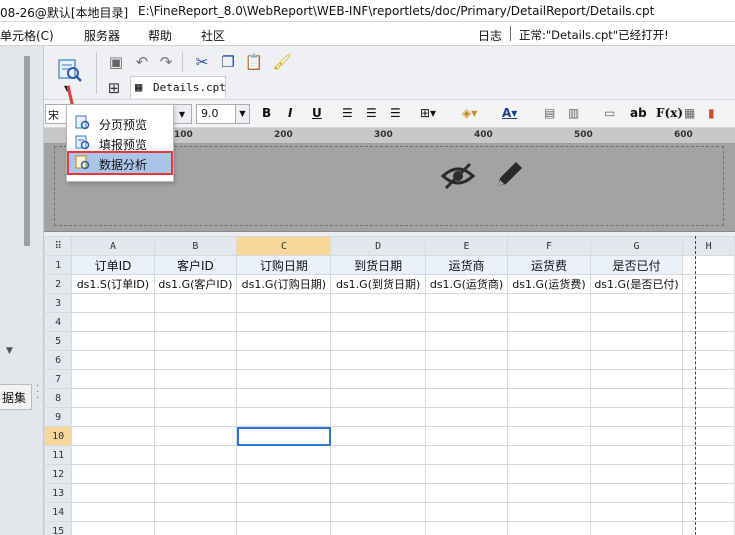 Image resolution: width=735 pixels, height=535 pixels. Describe the element at coordinates (636, 284) in the screenshot. I see `data-binding-cell: ds1.G(是否已付)` at that location.